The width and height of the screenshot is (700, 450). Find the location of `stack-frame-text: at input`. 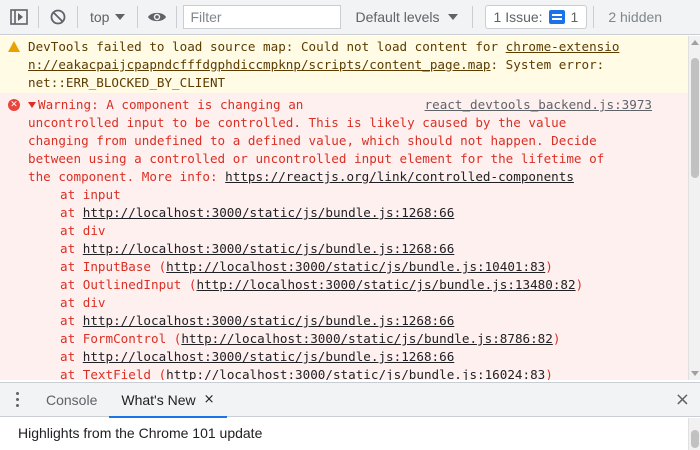

stack-frame-text: at input is located at coordinates (90, 194).